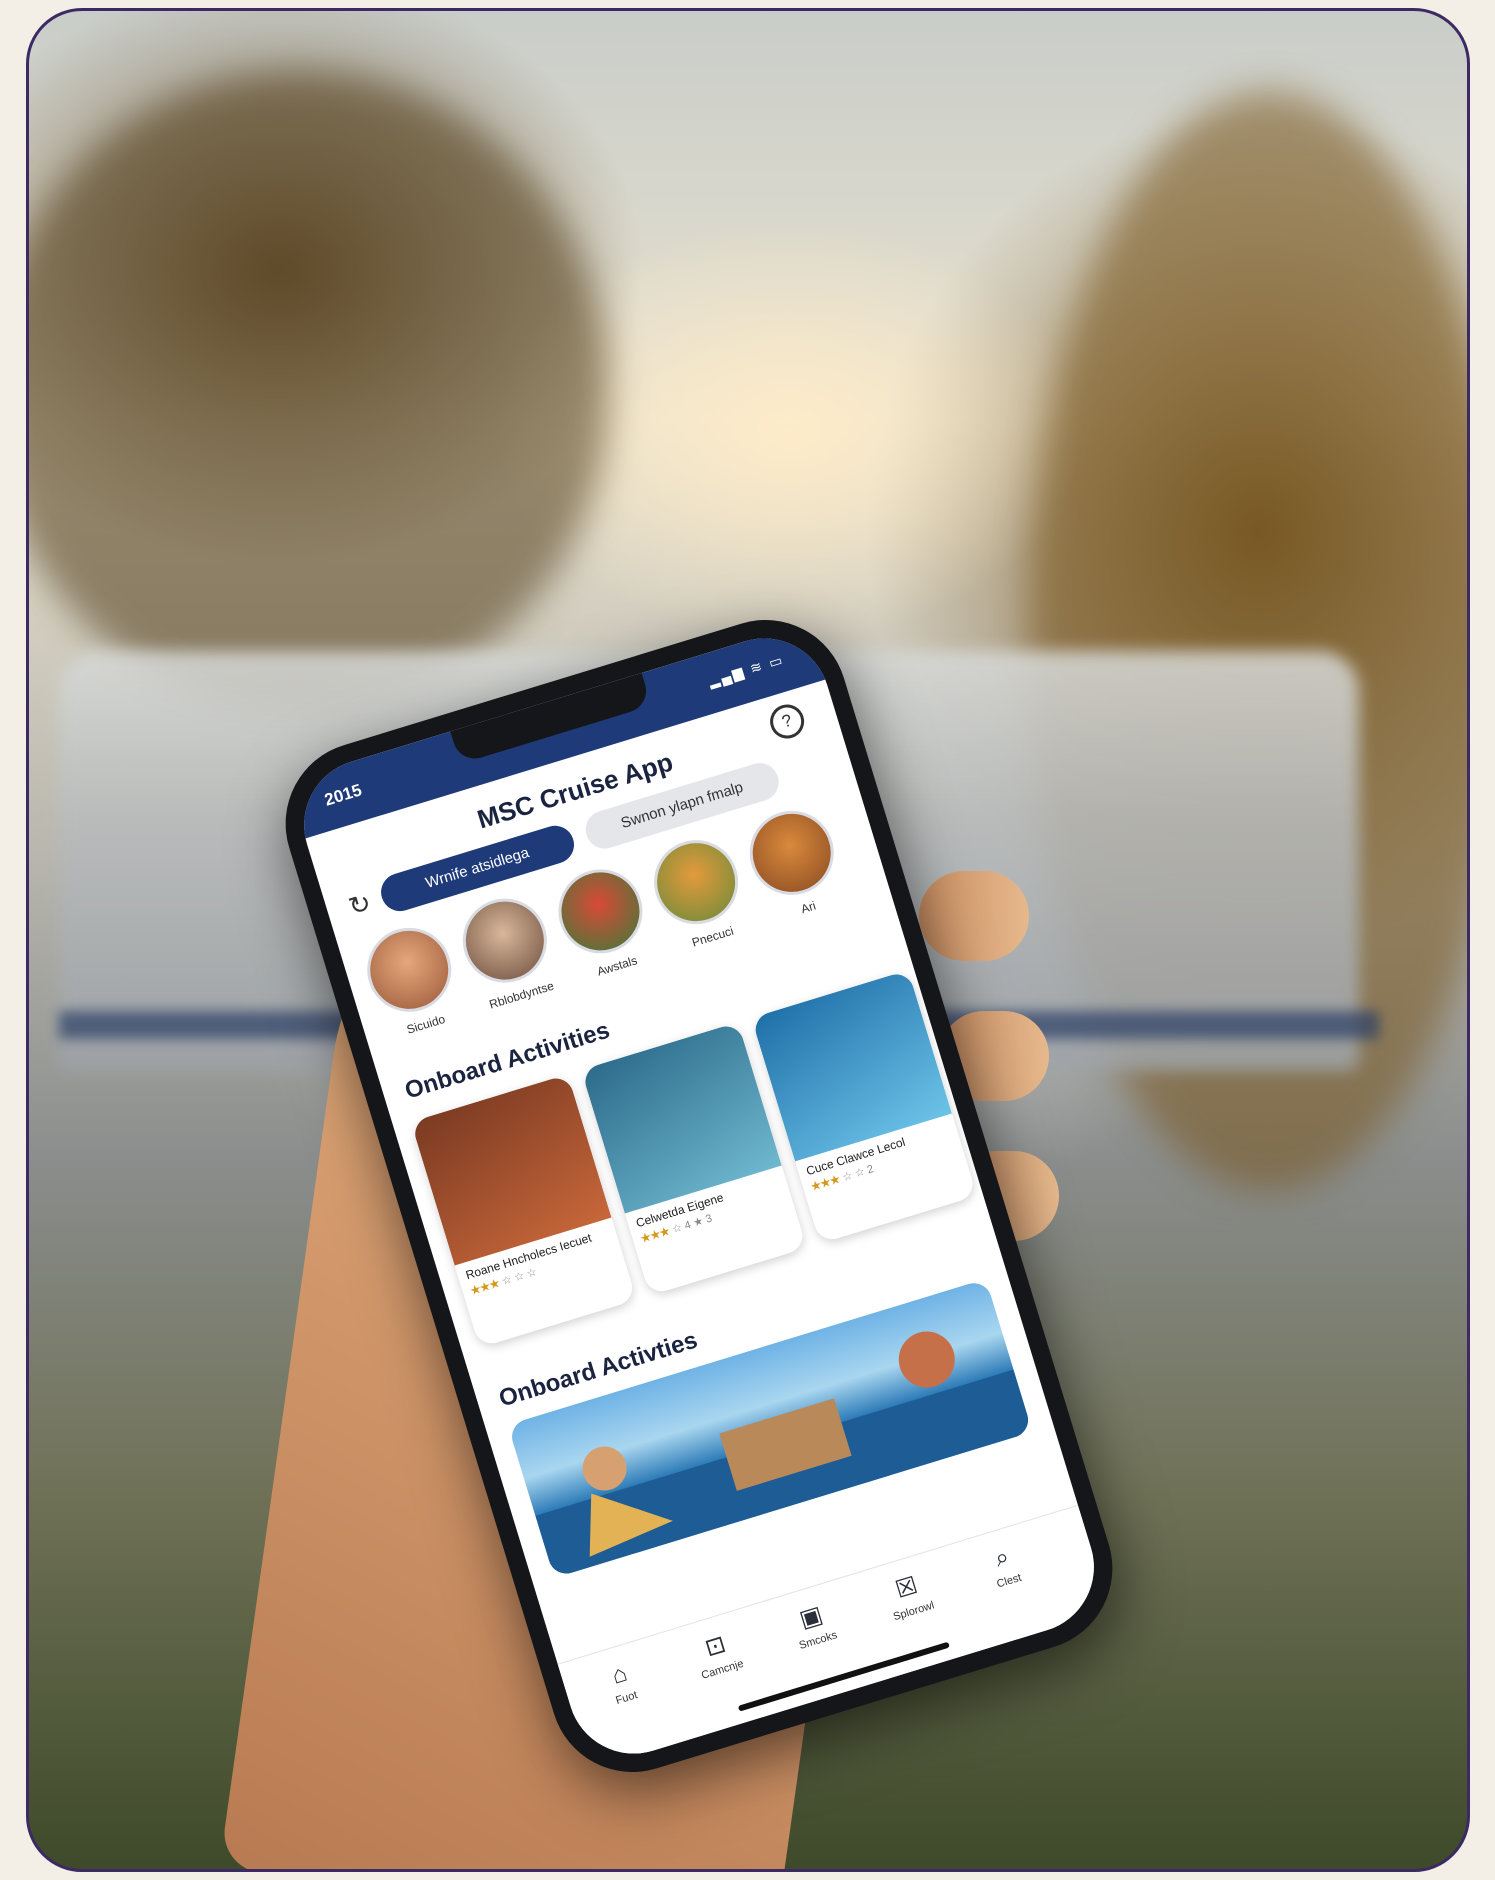 The width and height of the screenshot is (1495, 1880). I want to click on story-label: Awstals, so click(617, 966).